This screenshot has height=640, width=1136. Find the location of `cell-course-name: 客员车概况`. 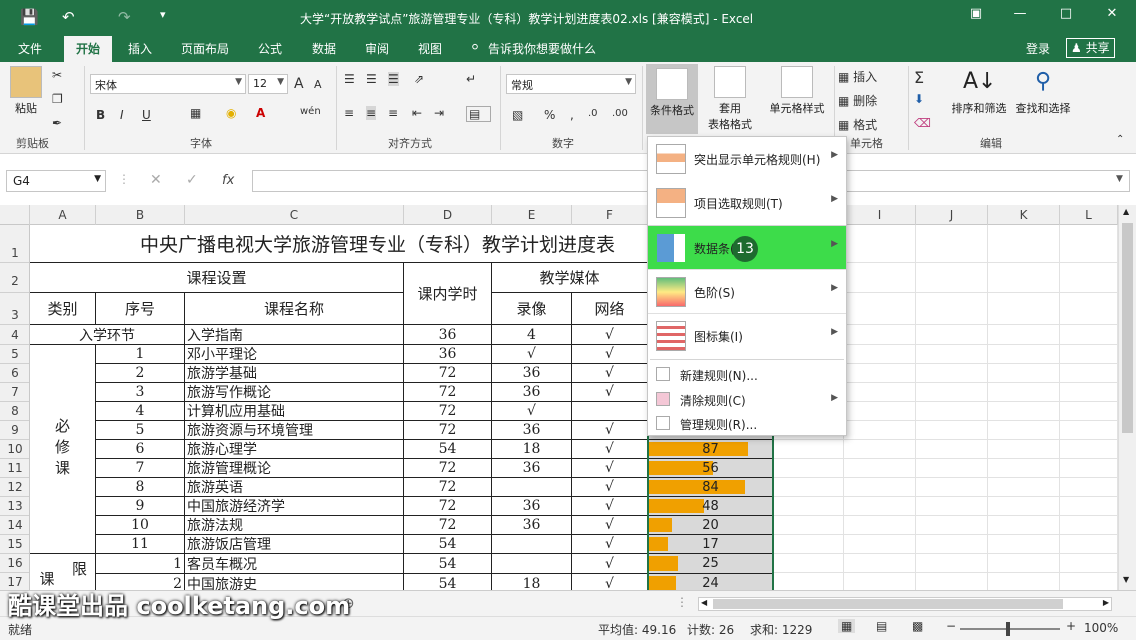

cell-course-name: 客员车概况 is located at coordinates (294, 564).